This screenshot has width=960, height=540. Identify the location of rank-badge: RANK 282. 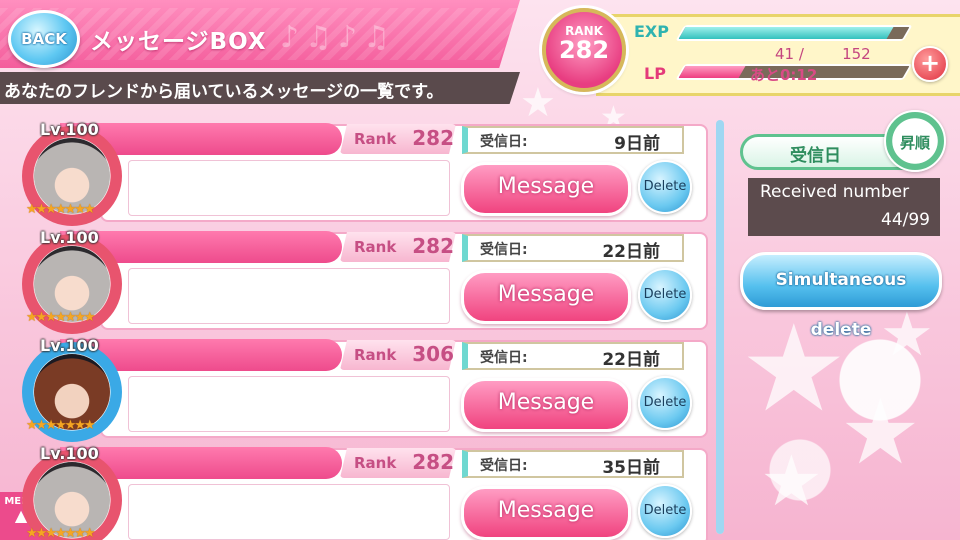
(584, 50).